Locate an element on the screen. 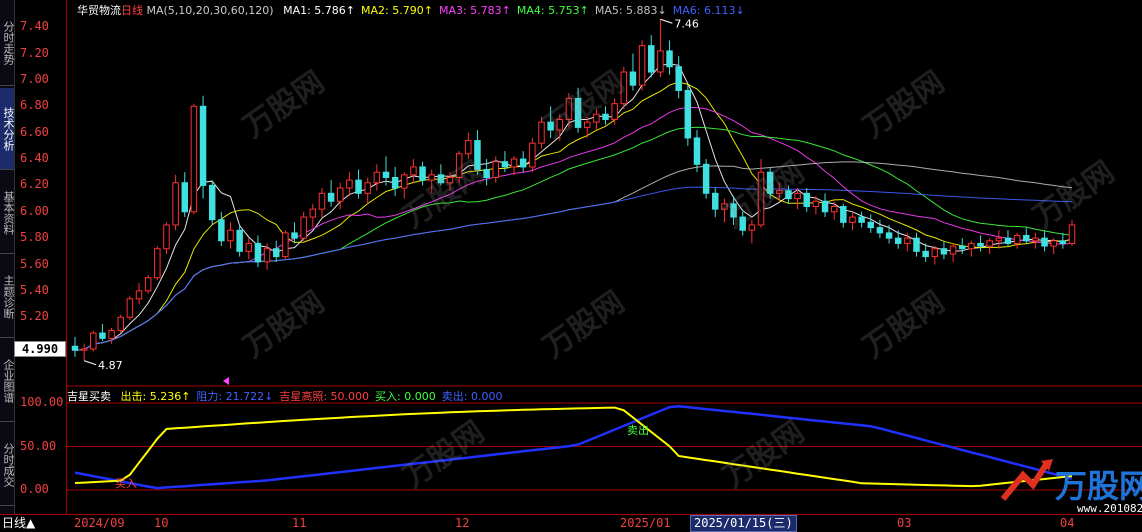 The width and height of the screenshot is (1142, 532). logo-text: 万股网 is located at coordinates (1098, 486).